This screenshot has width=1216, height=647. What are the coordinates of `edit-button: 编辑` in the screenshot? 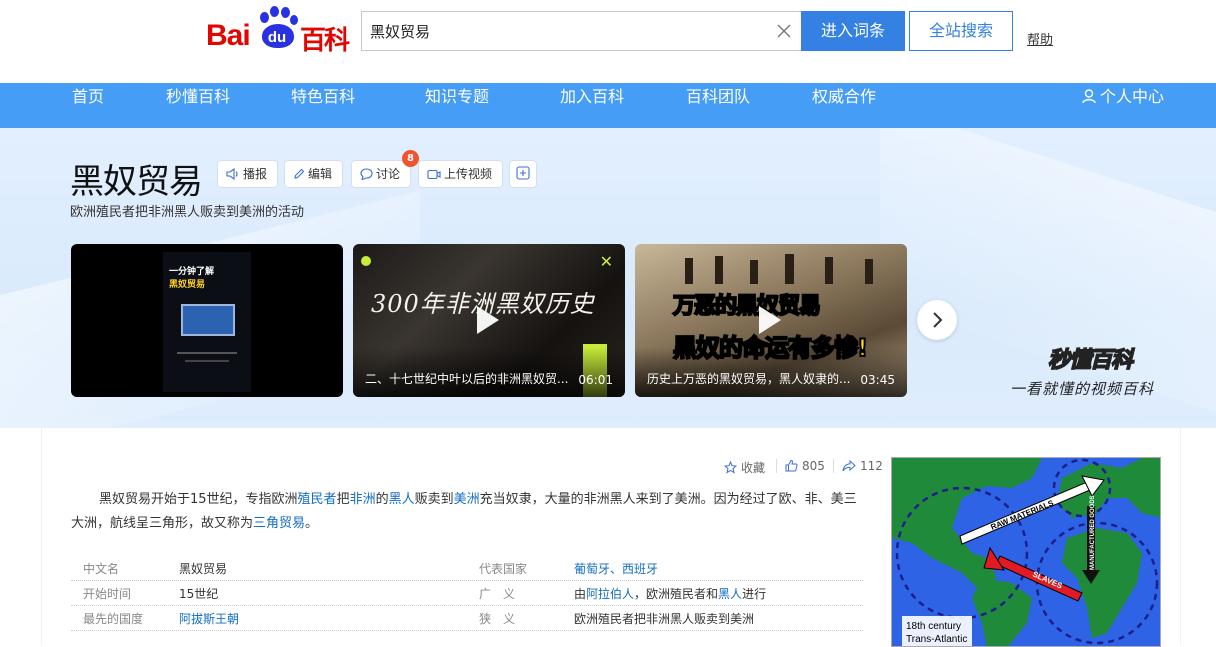 It's located at (314, 174).